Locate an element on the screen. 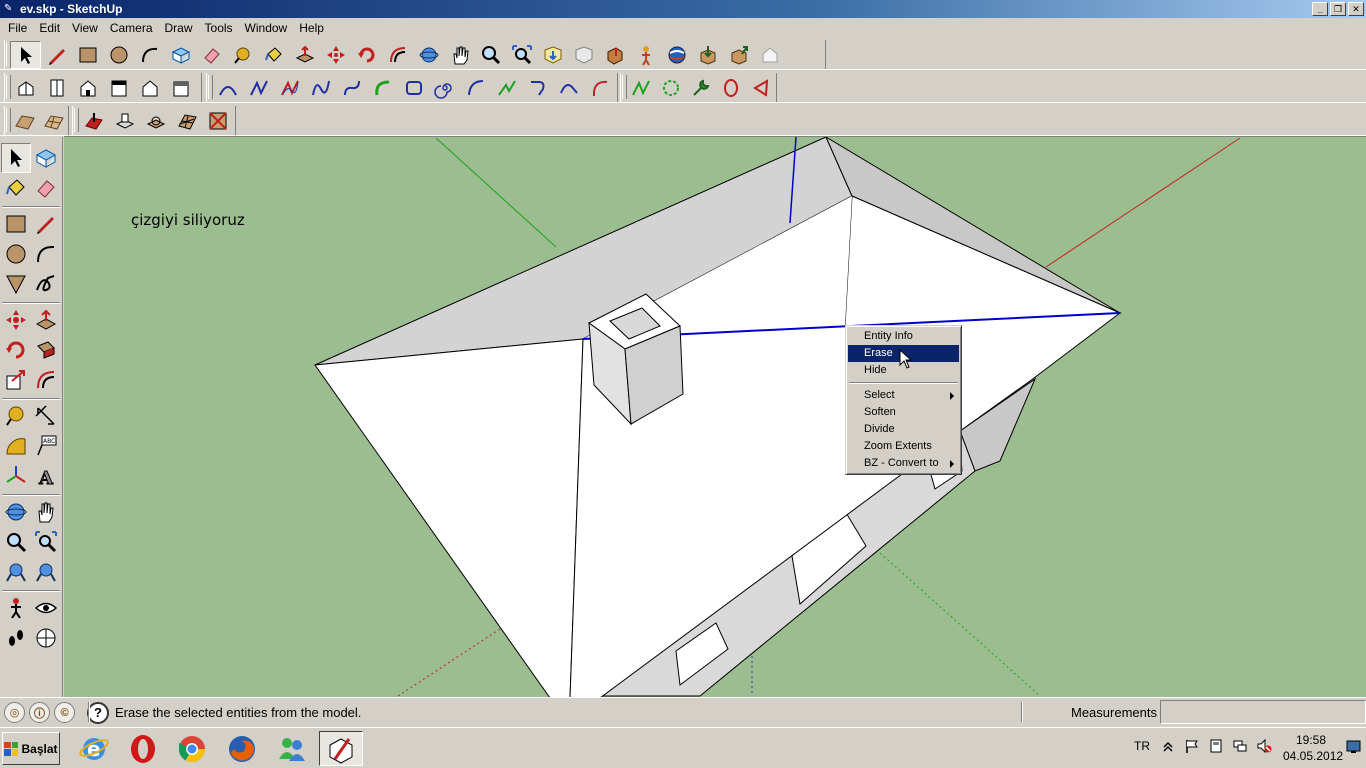  ctx-entity-info: Entity Info is located at coordinates (903, 336).